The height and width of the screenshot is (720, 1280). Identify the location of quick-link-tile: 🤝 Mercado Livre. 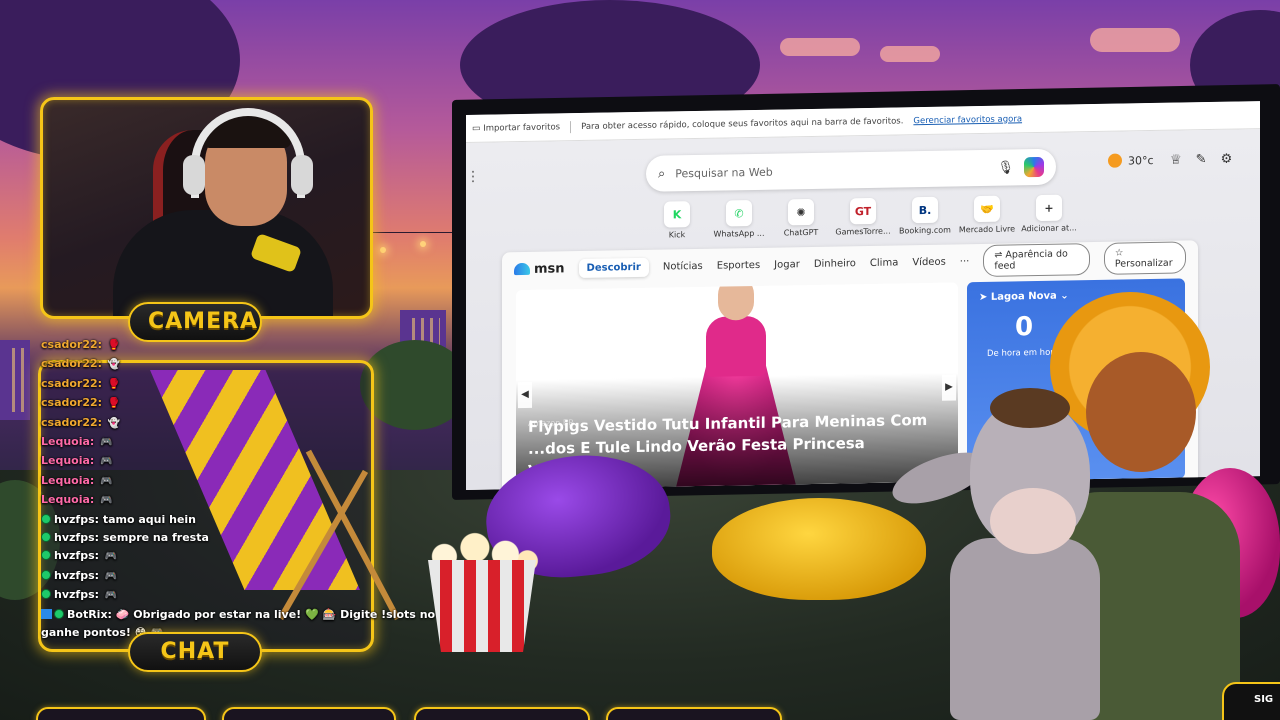
(987, 214).